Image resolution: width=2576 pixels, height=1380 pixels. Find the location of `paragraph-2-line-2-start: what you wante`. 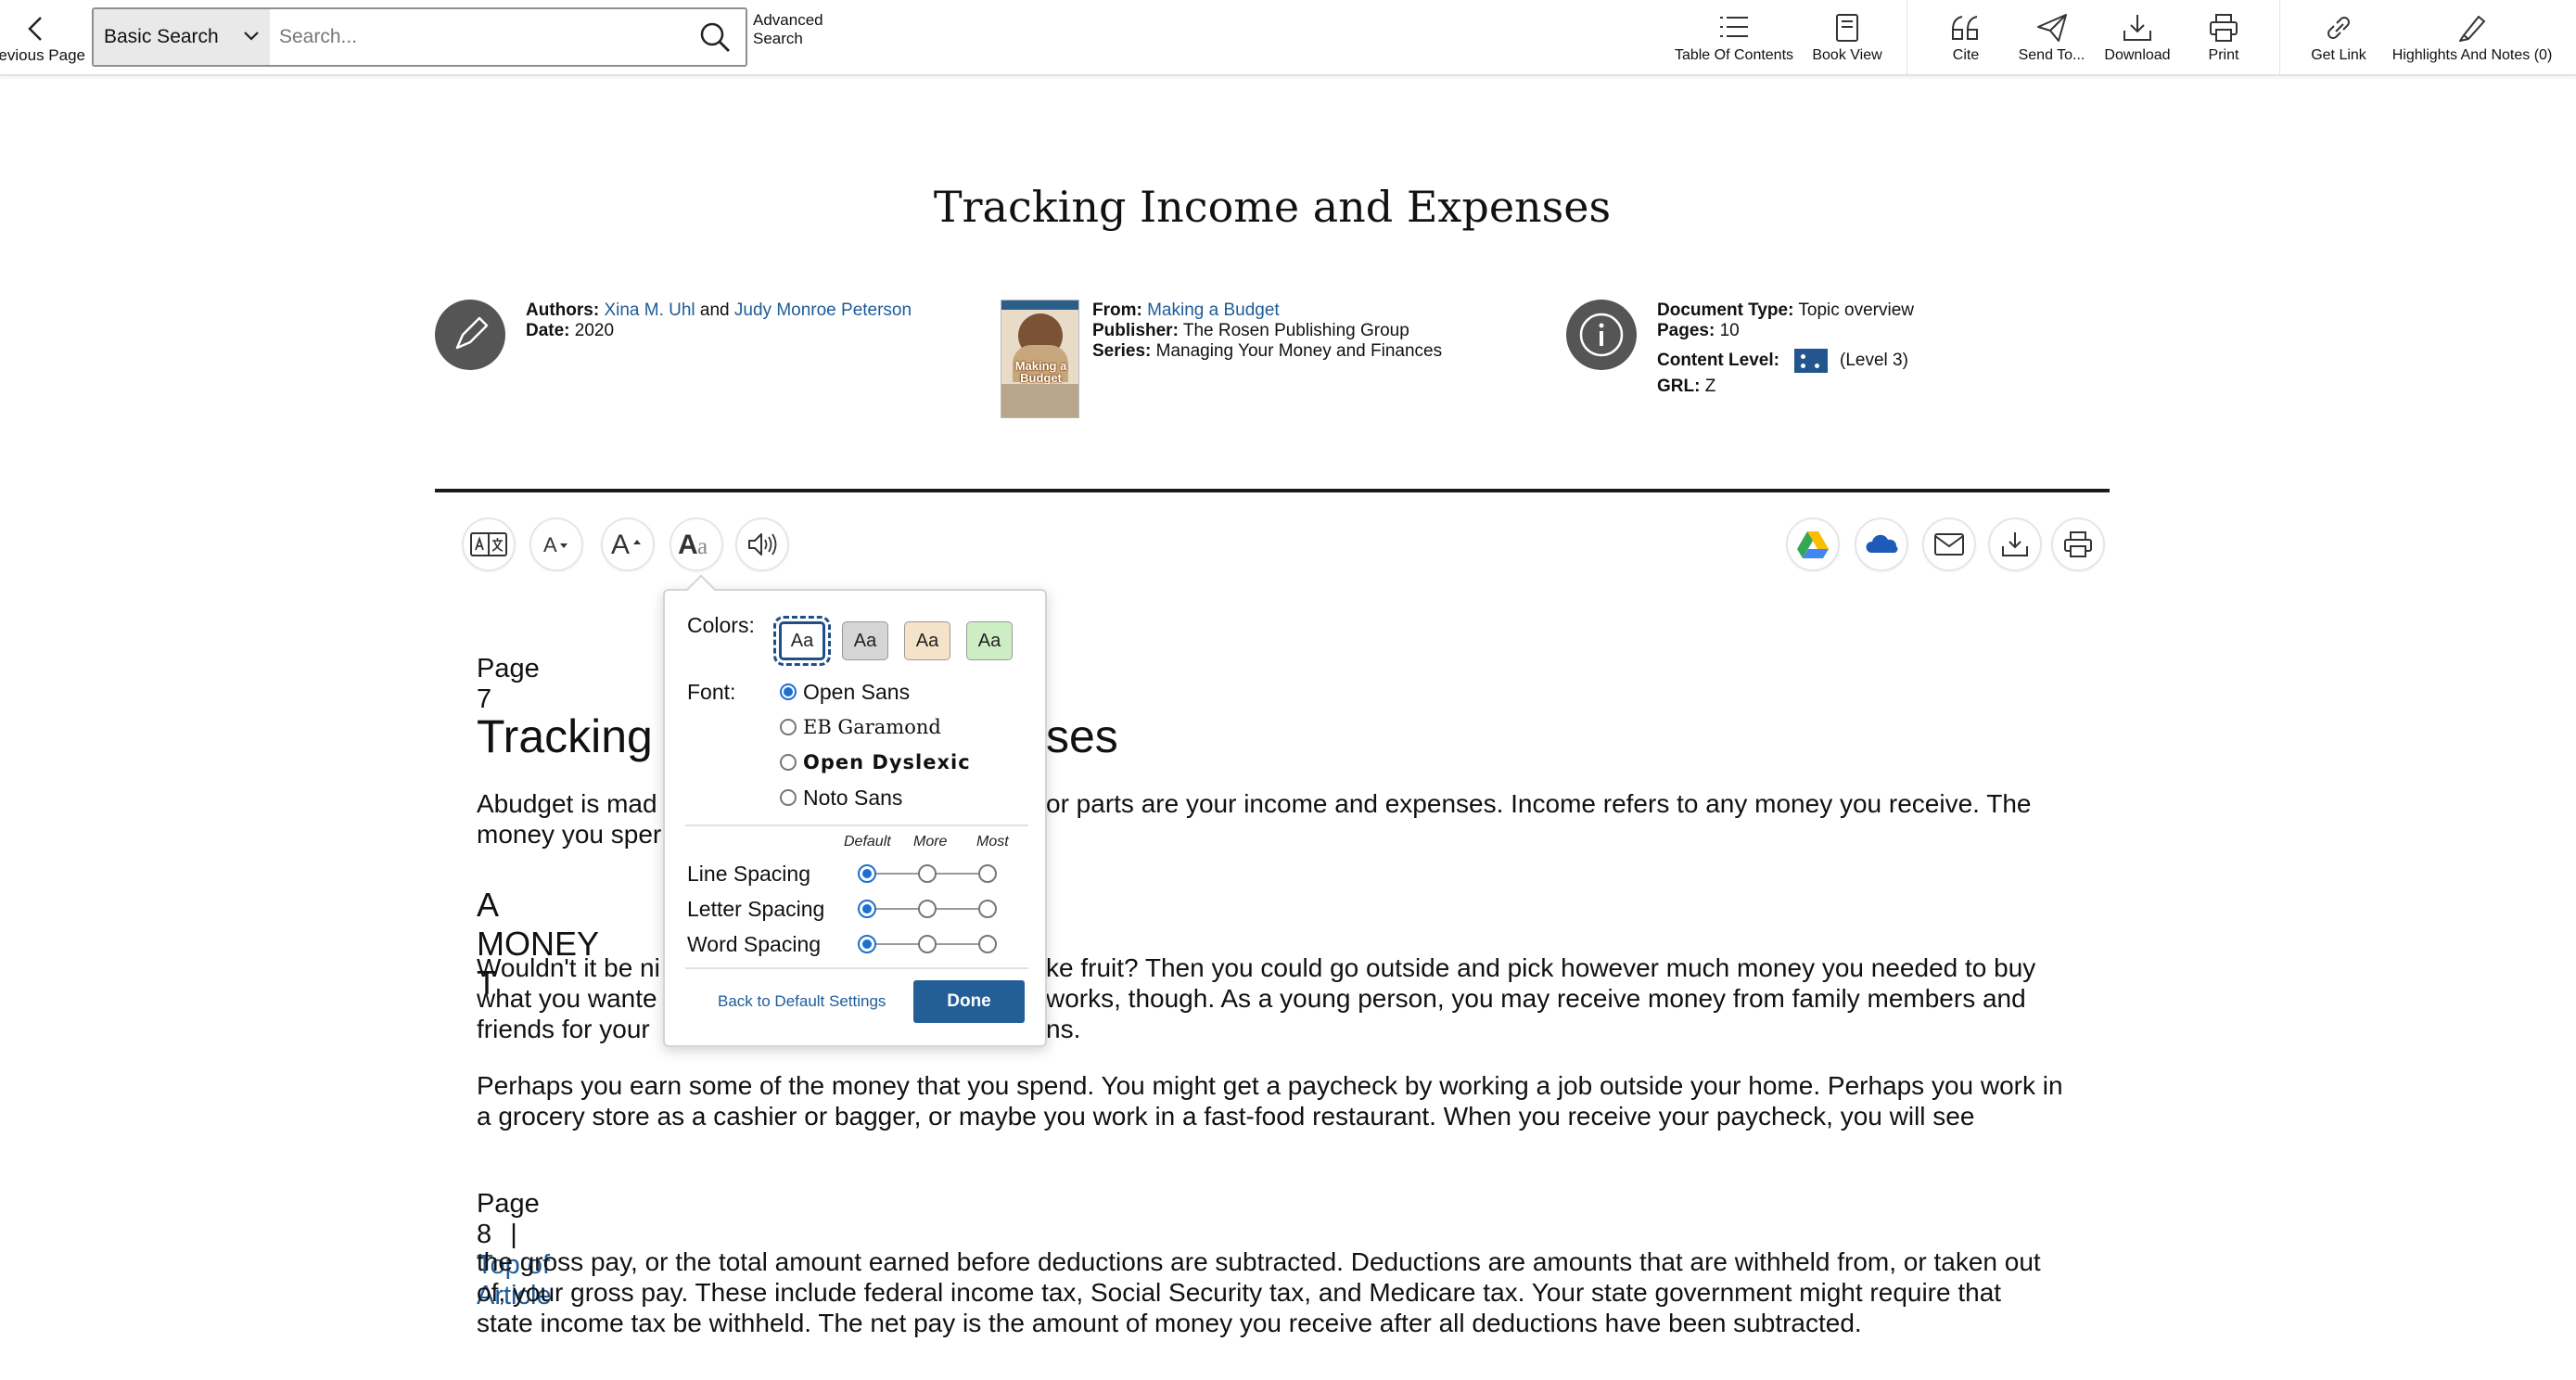

paragraph-2-line-2-start: what you wante is located at coordinates (567, 998).